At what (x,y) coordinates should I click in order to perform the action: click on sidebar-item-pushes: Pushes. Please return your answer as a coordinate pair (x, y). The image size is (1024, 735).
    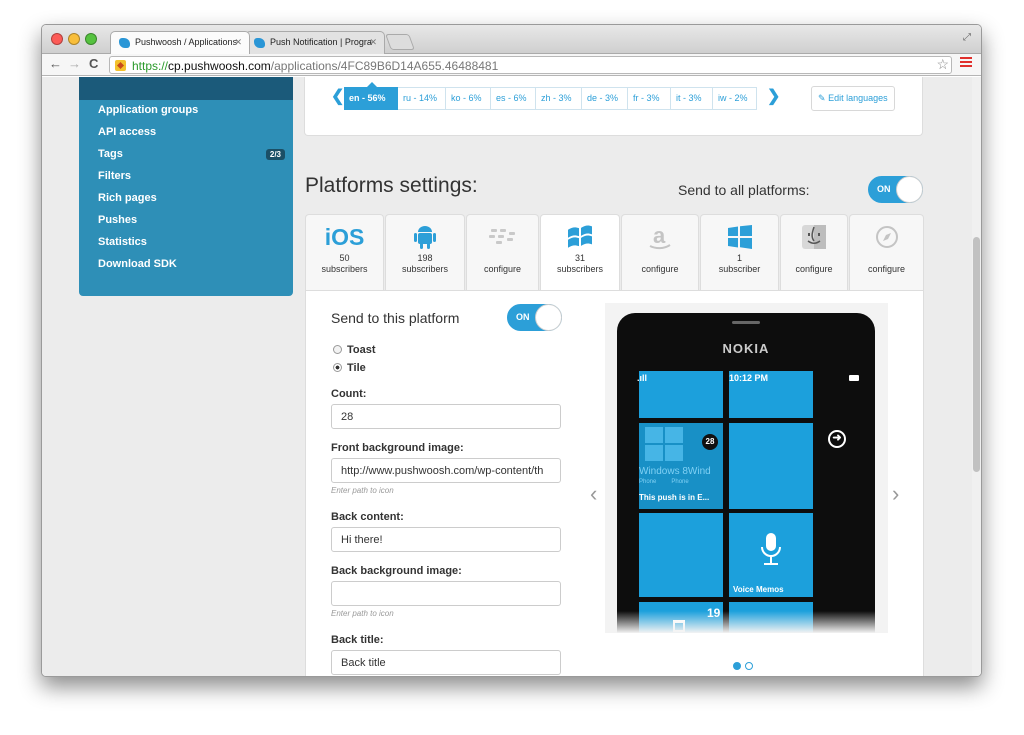
    Looking at the image, I should click on (117, 220).